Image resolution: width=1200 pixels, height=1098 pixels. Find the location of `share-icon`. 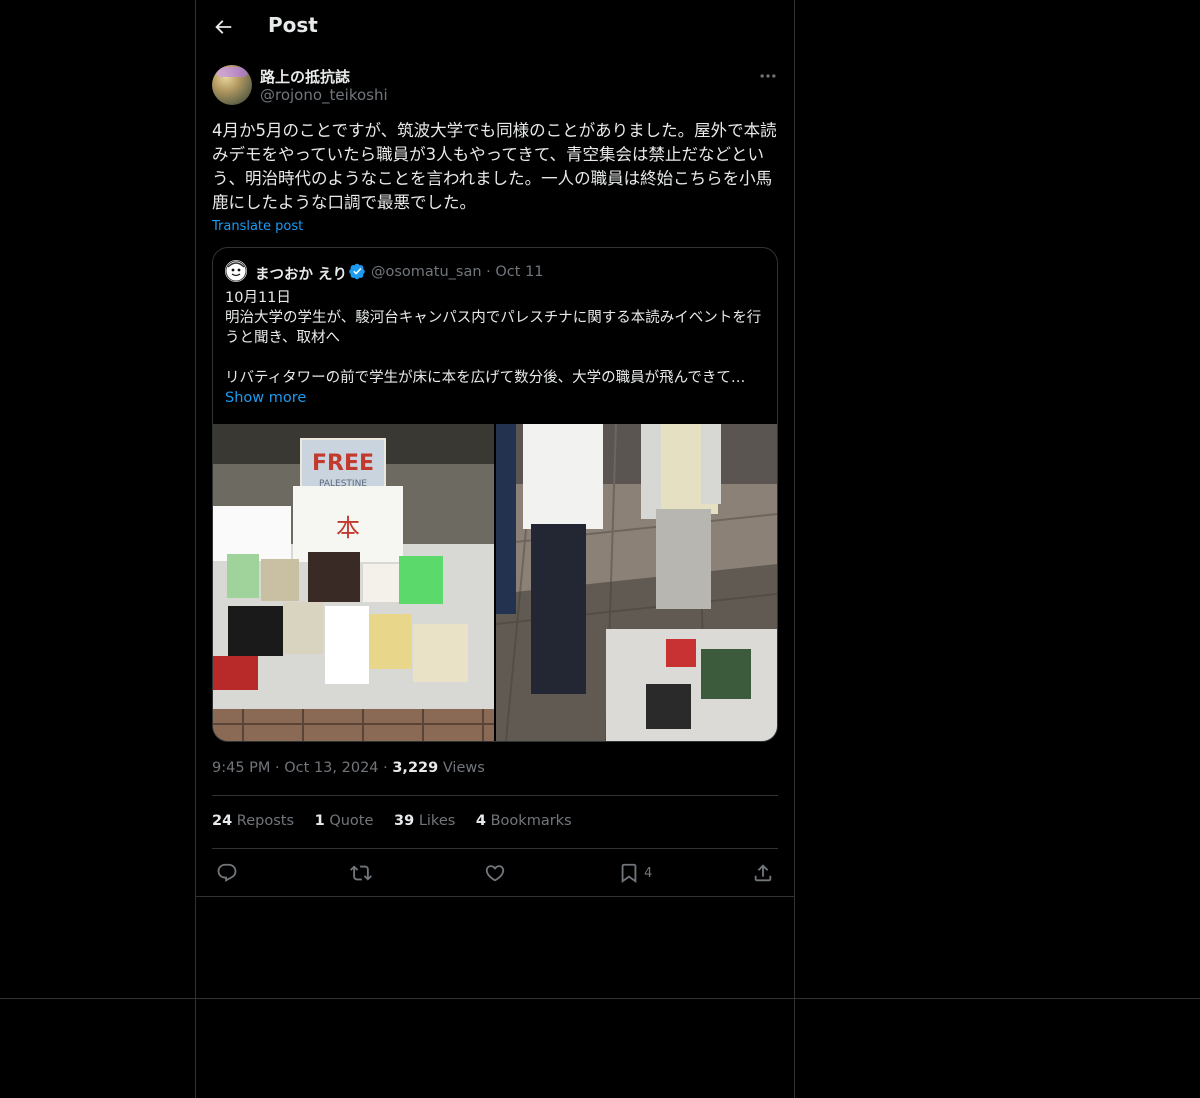

share-icon is located at coordinates (763, 873).